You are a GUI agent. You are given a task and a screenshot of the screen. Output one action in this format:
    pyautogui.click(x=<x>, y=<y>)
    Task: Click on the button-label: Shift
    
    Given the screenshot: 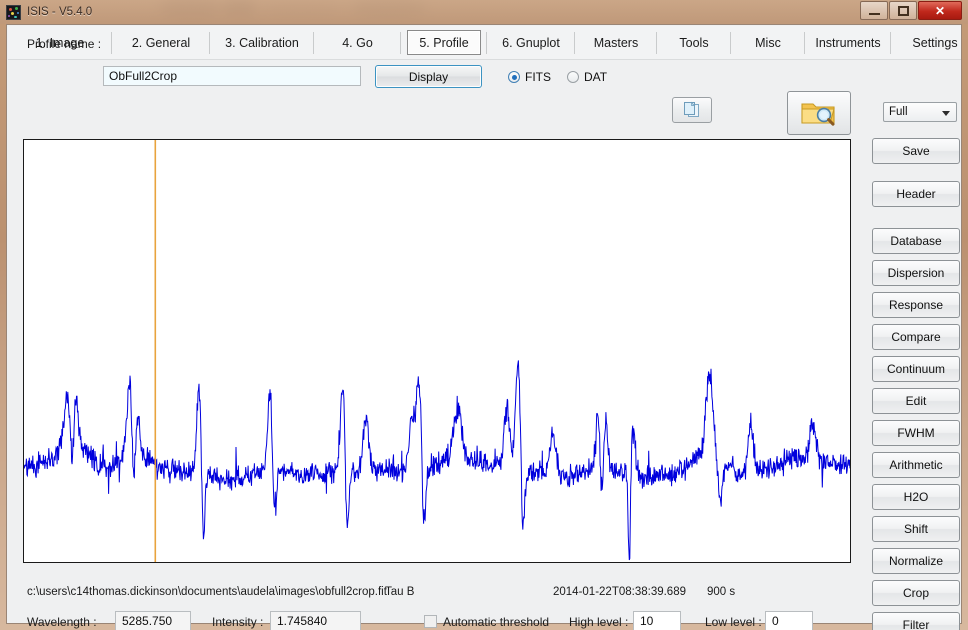 What is the action you would take?
    pyautogui.click(x=915, y=529)
    